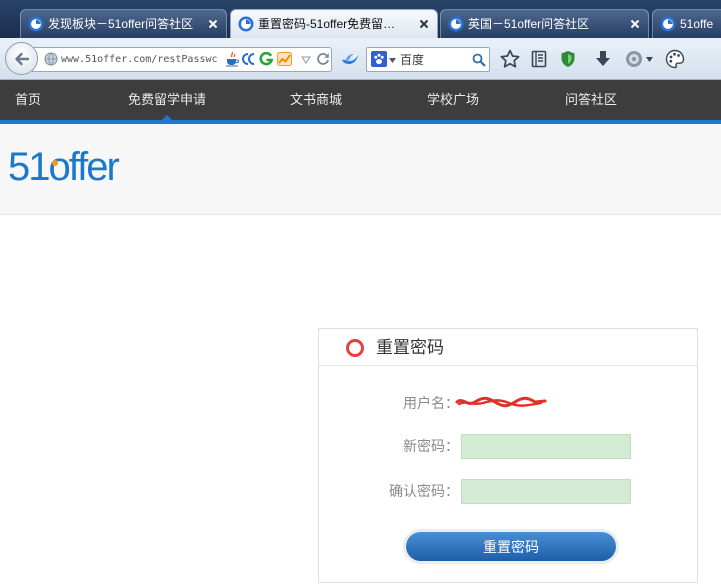 This screenshot has height=587, width=721. I want to click on browser-toolbar, so click(360, 59).